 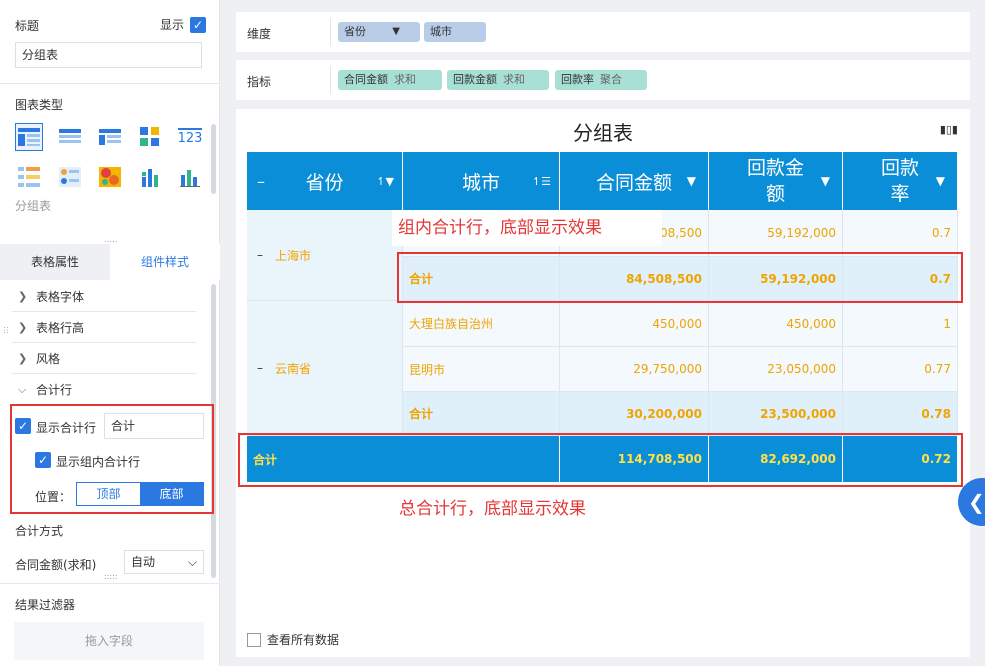 What do you see at coordinates (27, 26) in the screenshot?
I see `title-label: 标题` at bounding box center [27, 26].